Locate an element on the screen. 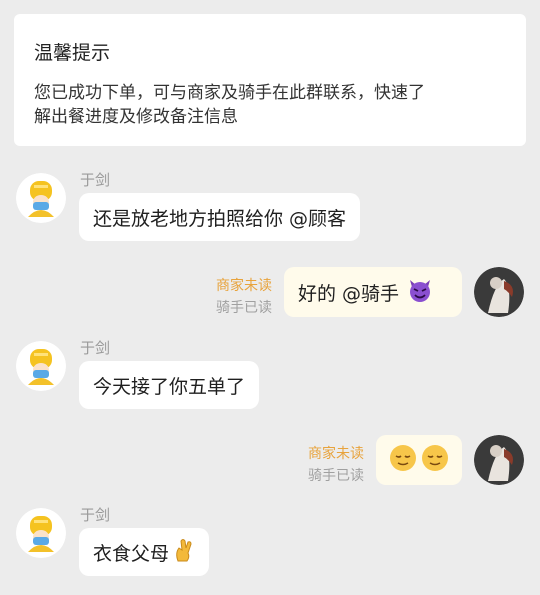 The width and height of the screenshot is (540, 595). message-row: 于剑 今天接了你五单了 is located at coordinates (270, 373).